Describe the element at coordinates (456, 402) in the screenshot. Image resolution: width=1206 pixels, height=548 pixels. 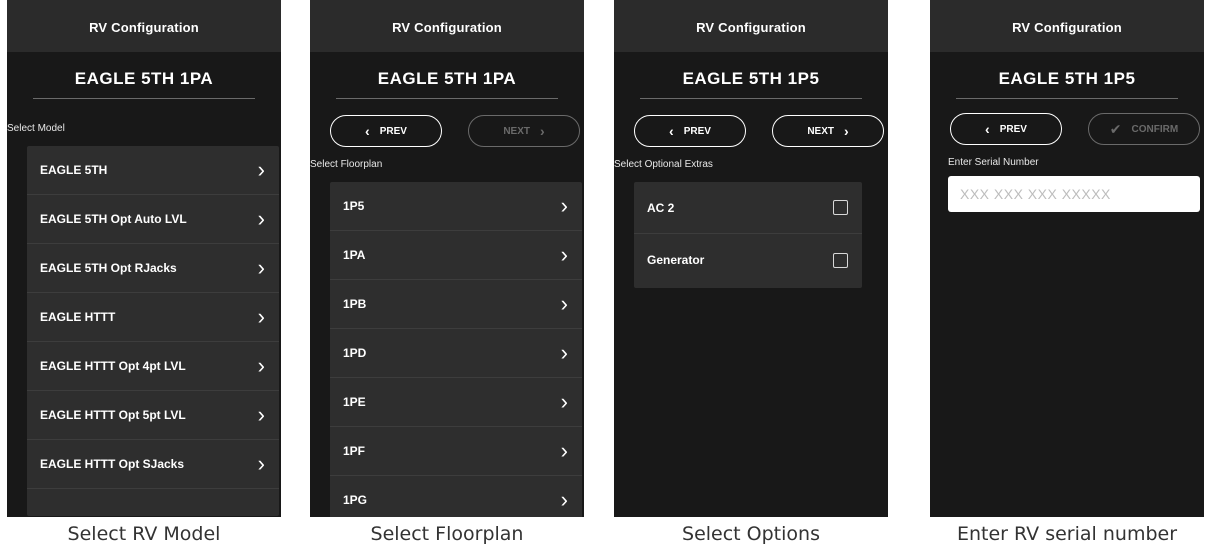
I see `list-item: 1PE ›` at that location.